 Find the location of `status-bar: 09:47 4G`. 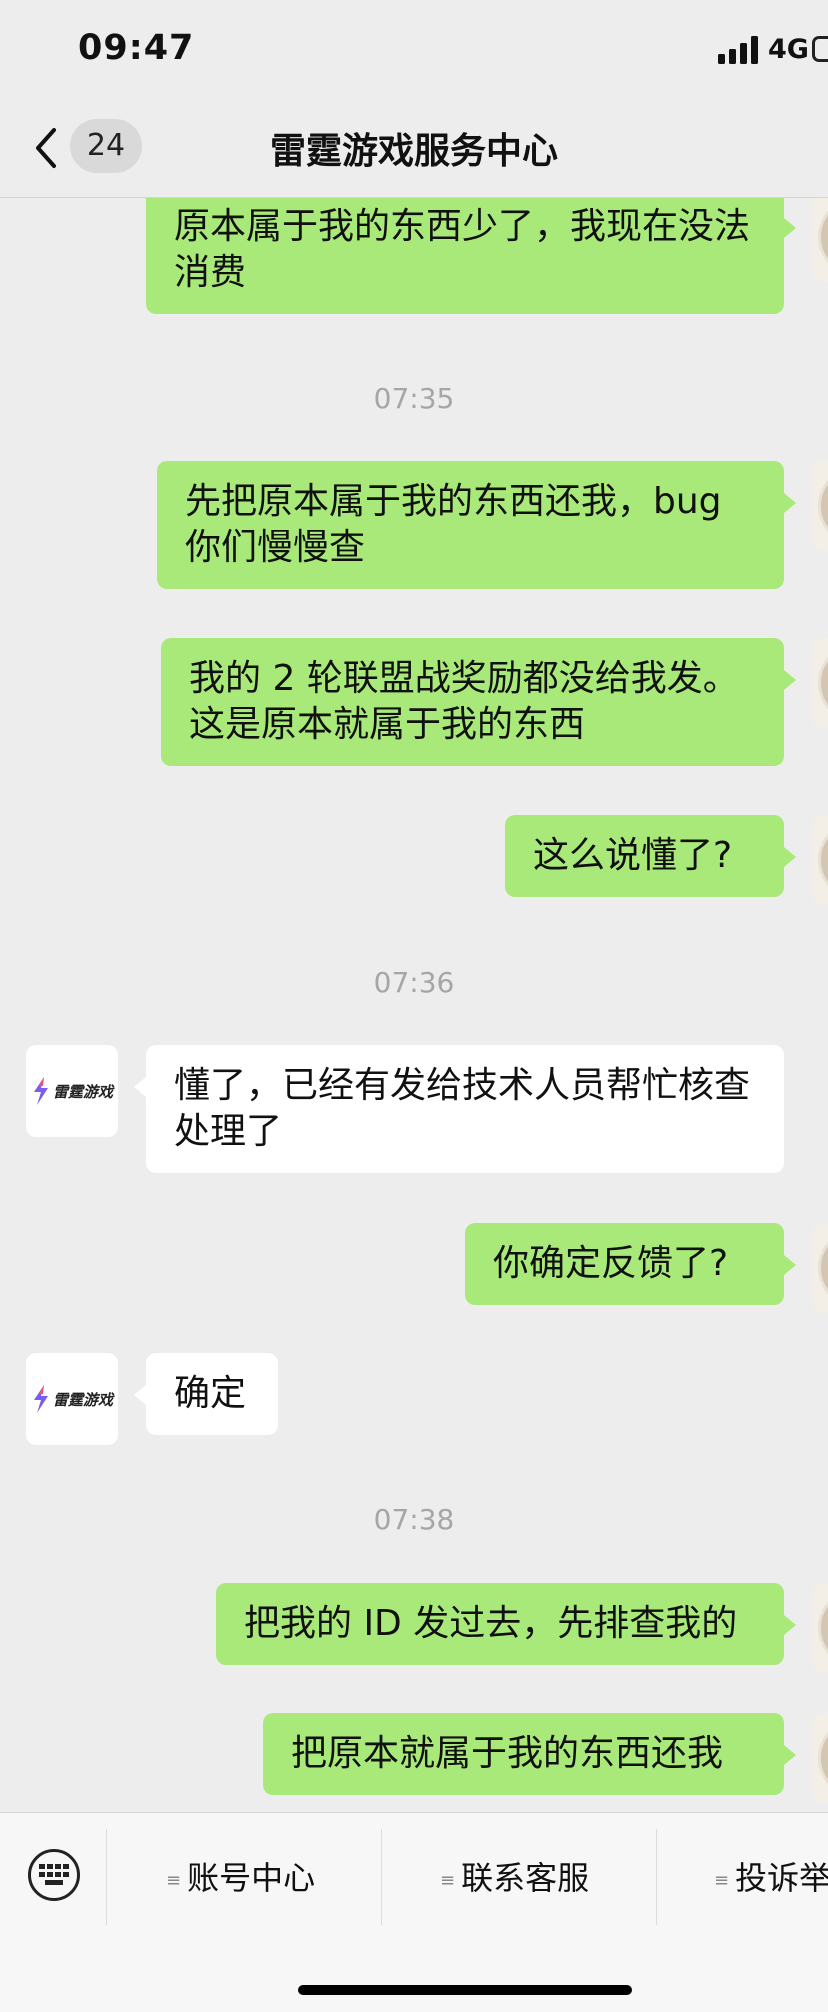

status-bar: 09:47 4G is located at coordinates (414, 48).